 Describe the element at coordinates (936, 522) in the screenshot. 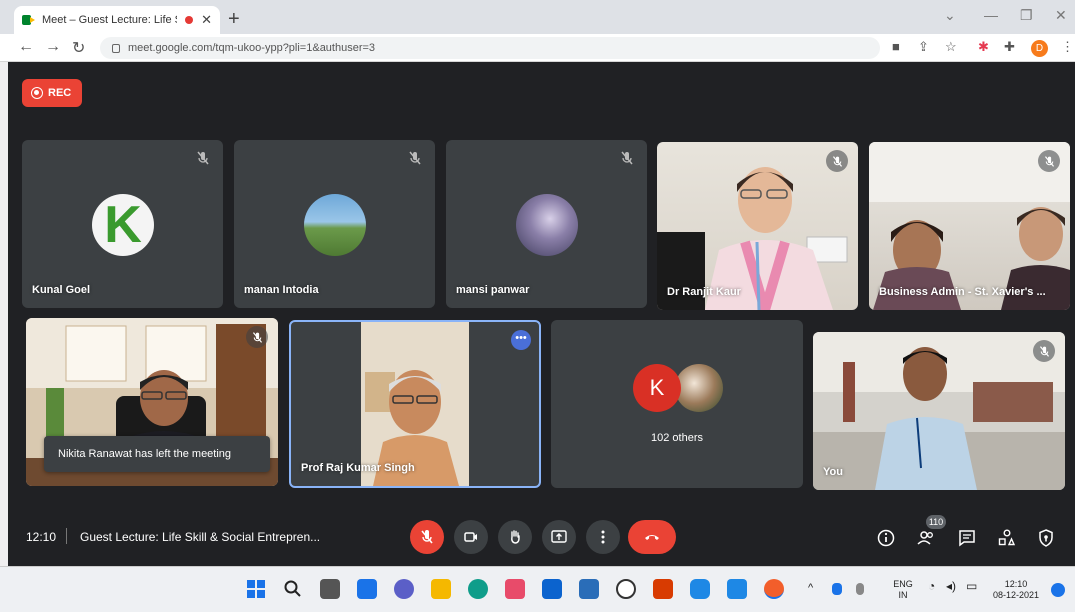

I see `participant-count-badge: 110` at that location.